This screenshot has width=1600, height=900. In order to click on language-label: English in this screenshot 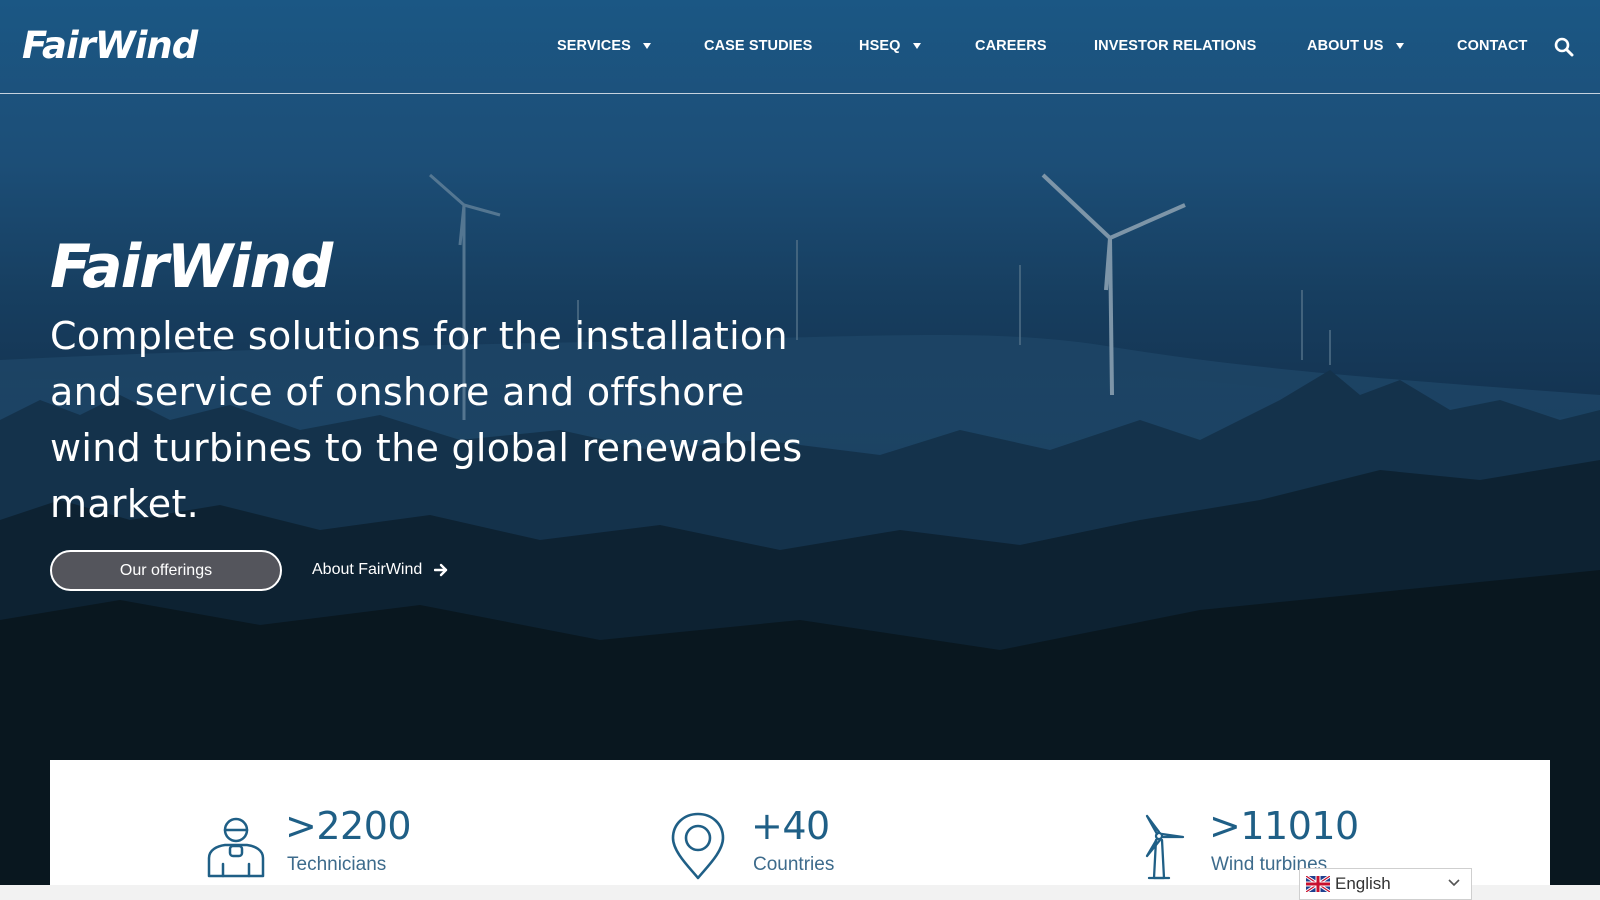, I will do `click(1363, 883)`.